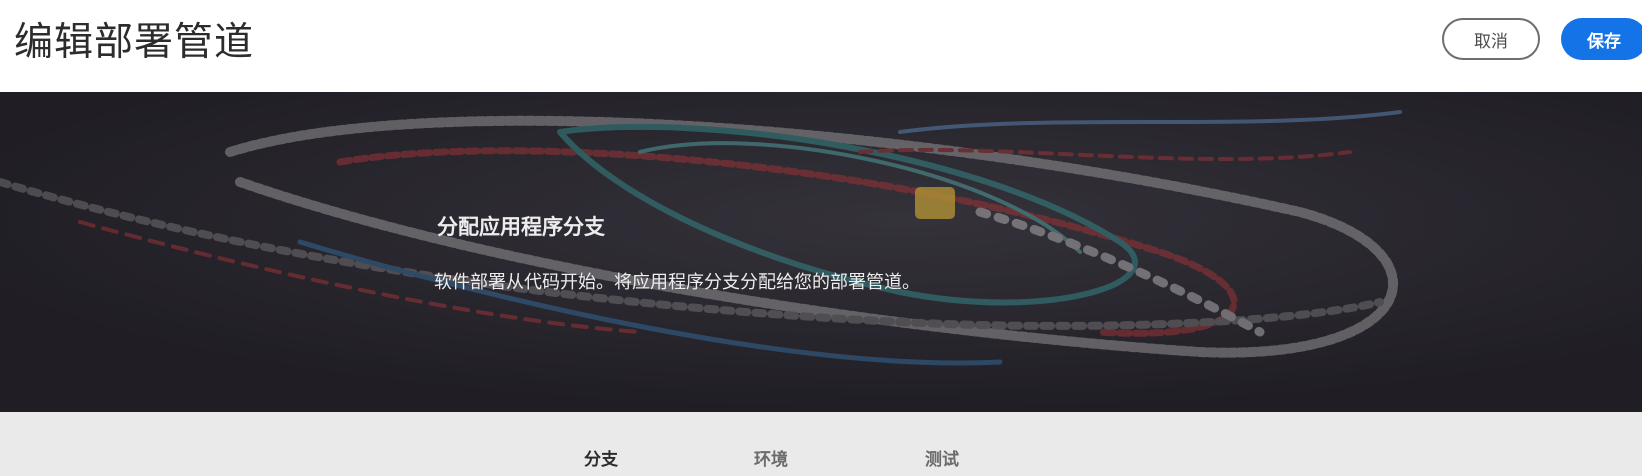 The image size is (1642, 476). I want to click on tab-branch: 分支, so click(601, 460).